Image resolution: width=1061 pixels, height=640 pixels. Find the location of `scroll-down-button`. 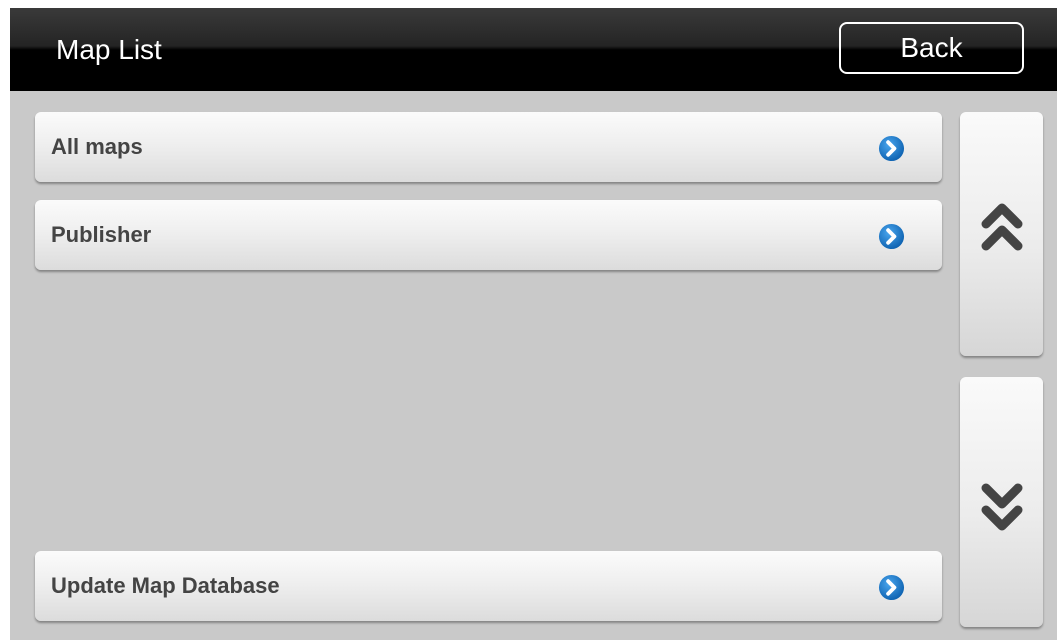

scroll-down-button is located at coordinates (1001, 502).